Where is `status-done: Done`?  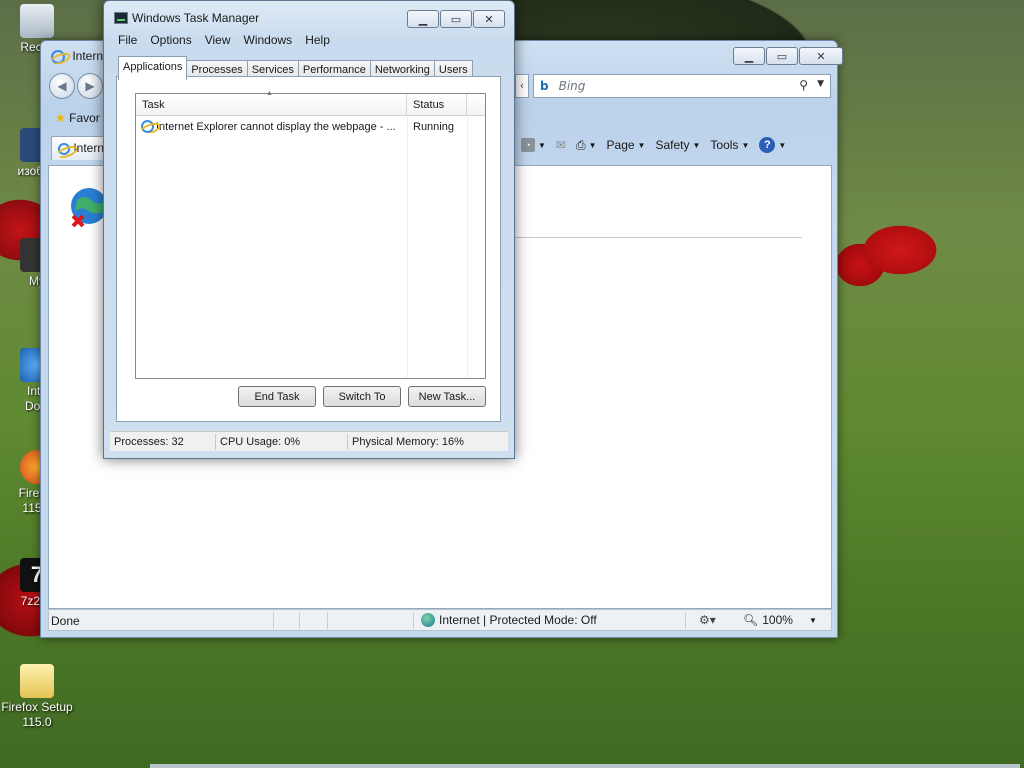 status-done: Done is located at coordinates (65, 621).